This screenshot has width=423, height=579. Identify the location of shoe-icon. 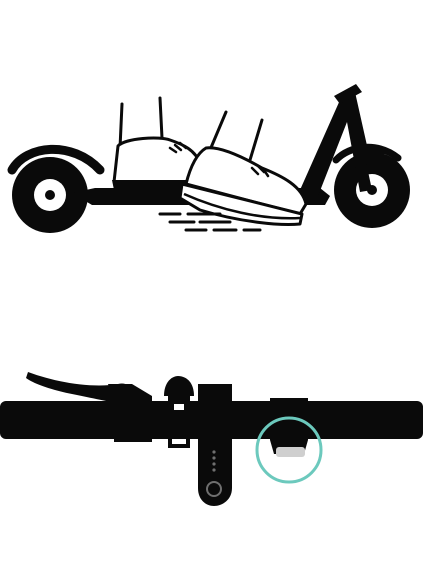
(243, 168).